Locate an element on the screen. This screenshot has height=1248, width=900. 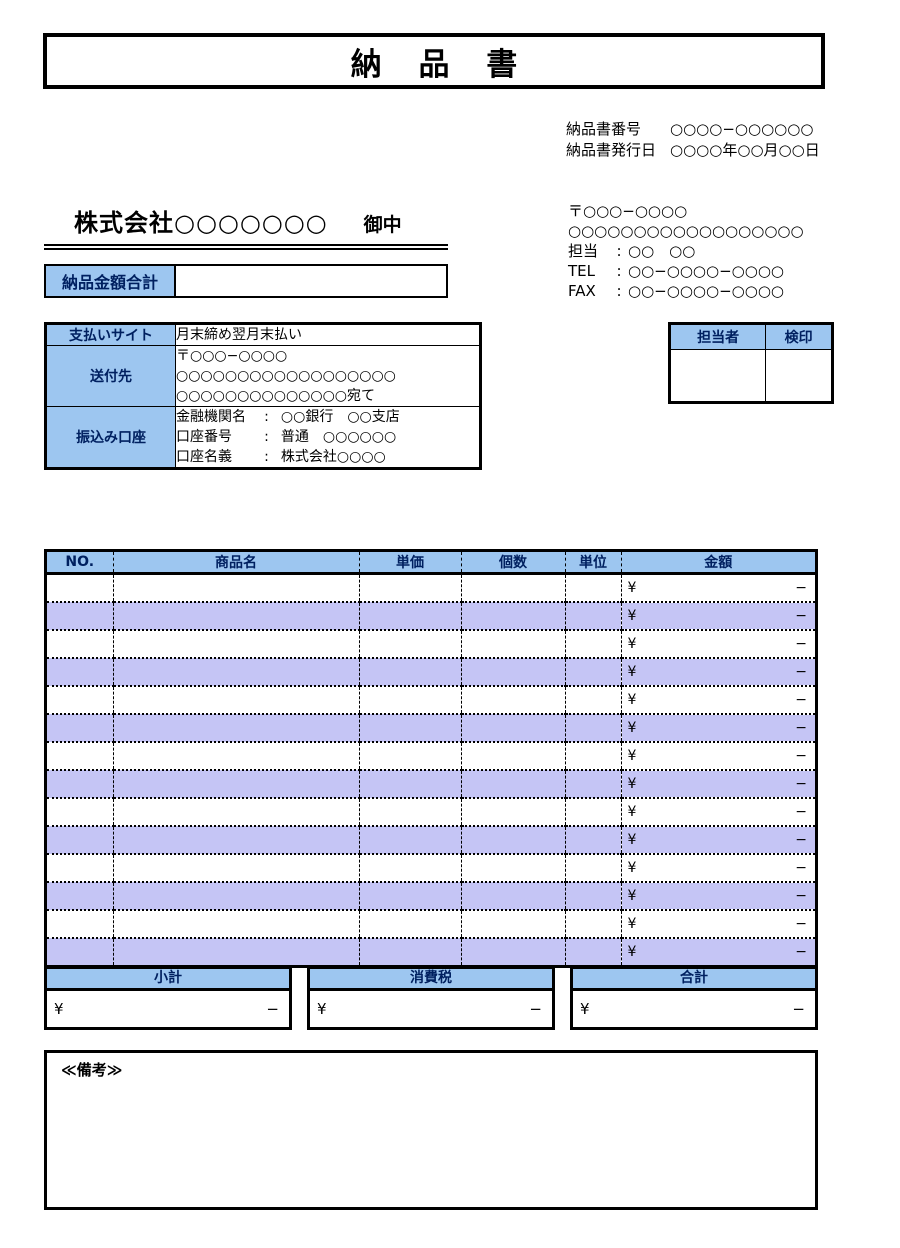
recipient-underline is located at coordinates (246, 247).